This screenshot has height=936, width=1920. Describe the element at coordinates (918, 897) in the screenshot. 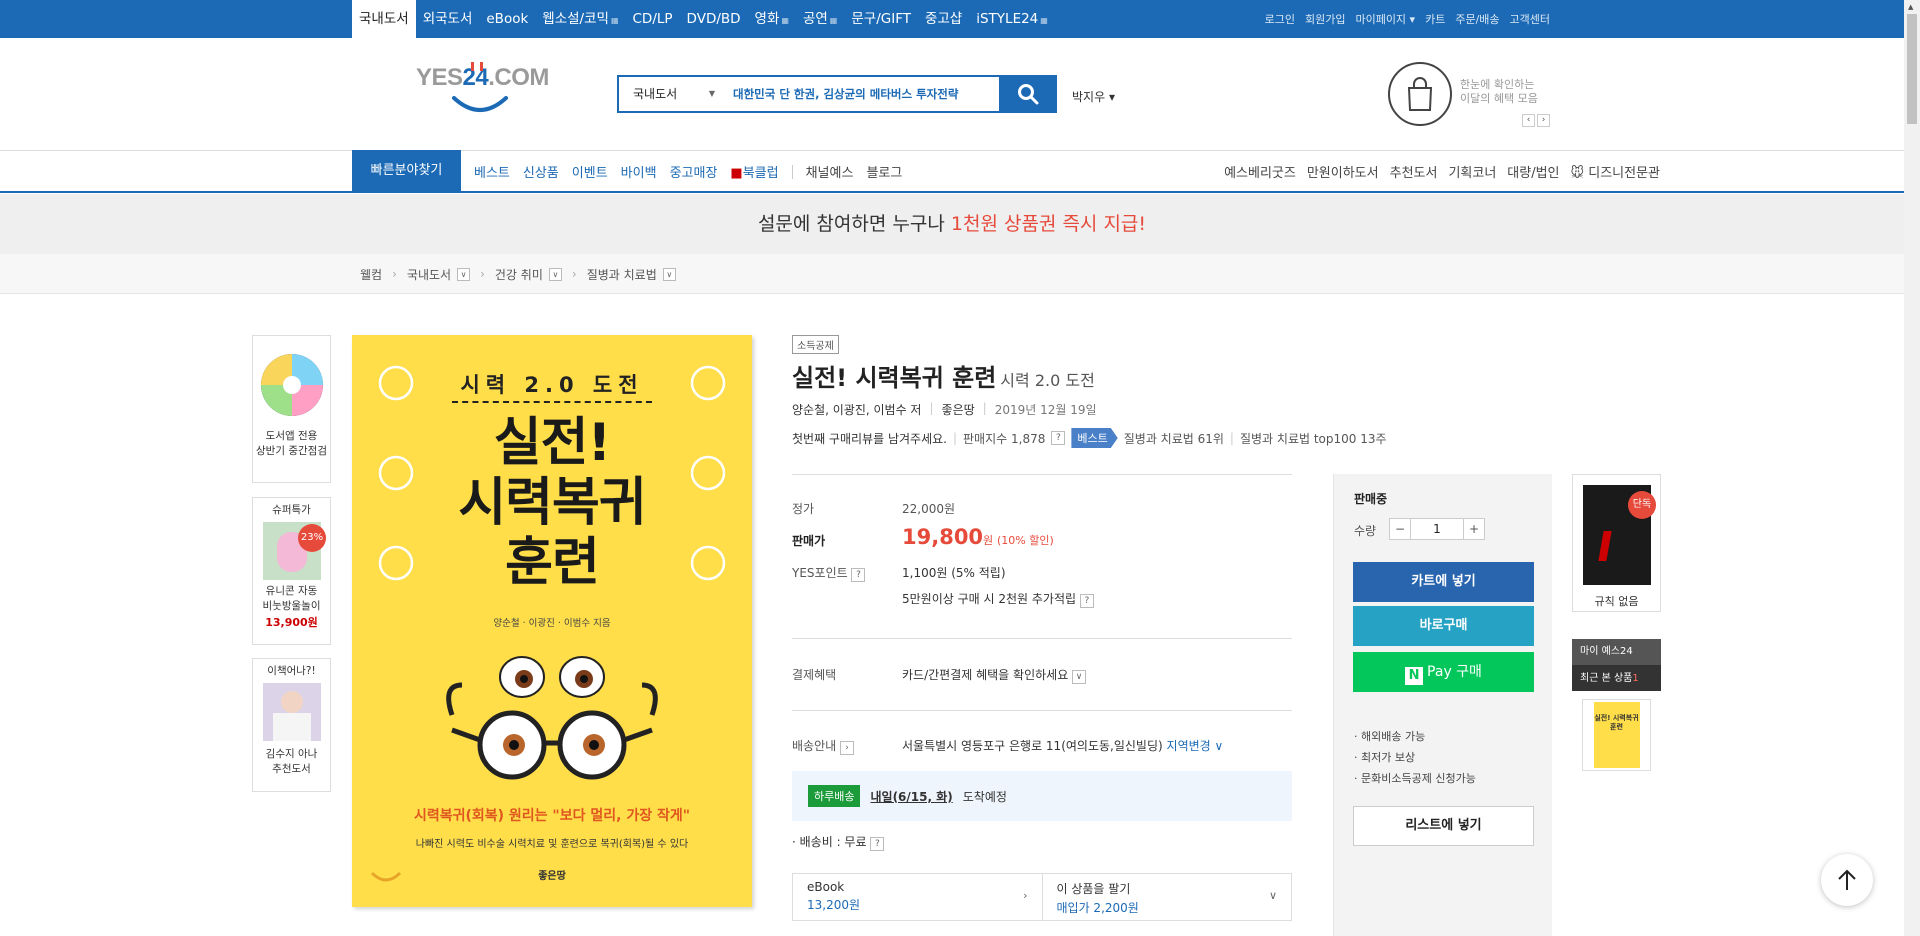

I see `ebook-option: eBook 13,200원 ›` at that location.